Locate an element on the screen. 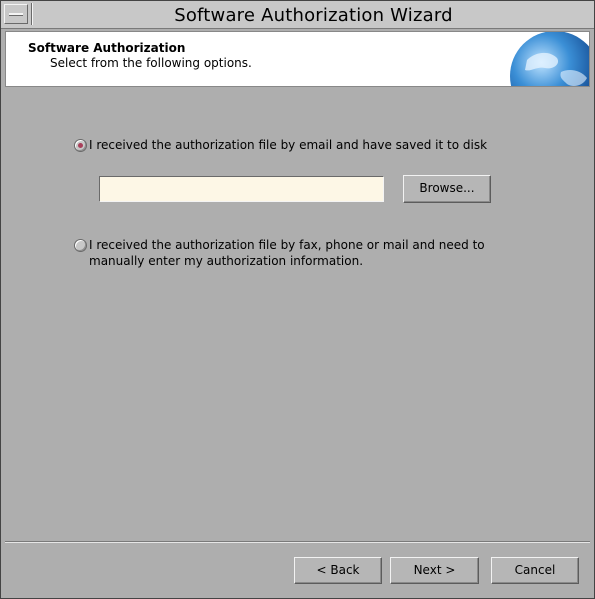  window-title: Software Authorization Wizard is located at coordinates (313, 15).